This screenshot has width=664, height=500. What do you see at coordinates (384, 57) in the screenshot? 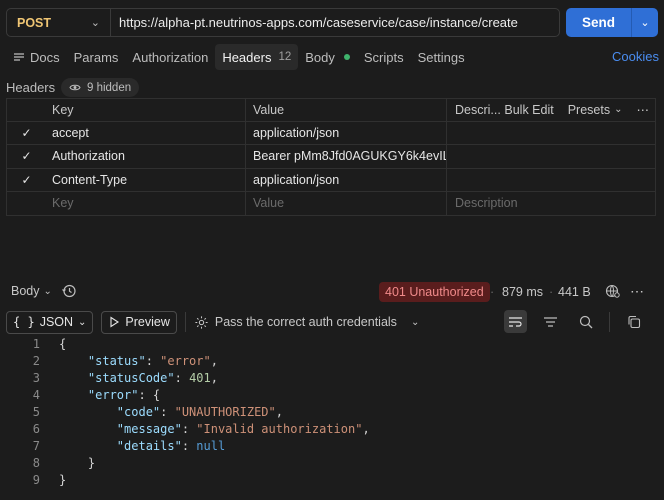
I see `tab-scripts: Scripts` at bounding box center [384, 57].